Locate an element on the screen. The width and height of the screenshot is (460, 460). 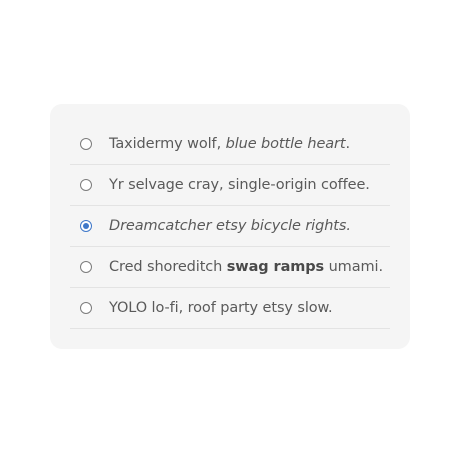
radio-option-4-label: Cred shoreditch swag ramps umami. is located at coordinates (246, 267).